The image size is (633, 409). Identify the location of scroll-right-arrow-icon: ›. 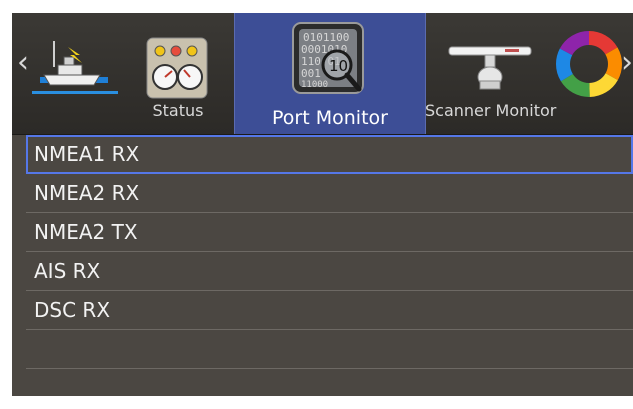
(625, 63).